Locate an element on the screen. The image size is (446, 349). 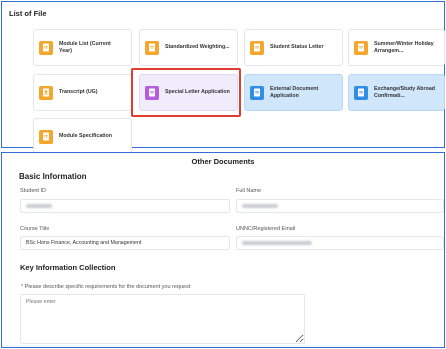
full-name-field is located at coordinates (340, 206).